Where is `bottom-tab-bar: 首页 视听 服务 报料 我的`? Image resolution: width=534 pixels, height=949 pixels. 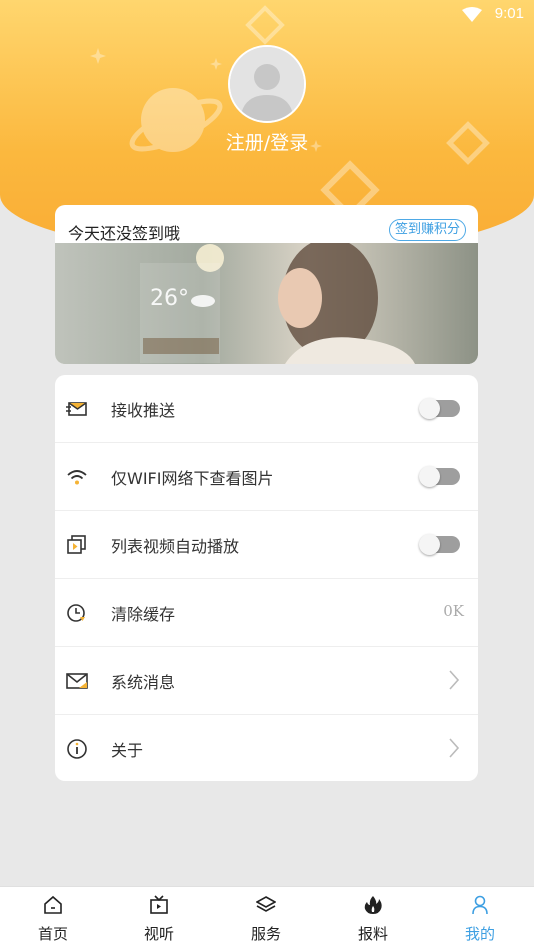
bottom-tab-bar: 首页 视听 服务 报料 我的 is located at coordinates (267, 917).